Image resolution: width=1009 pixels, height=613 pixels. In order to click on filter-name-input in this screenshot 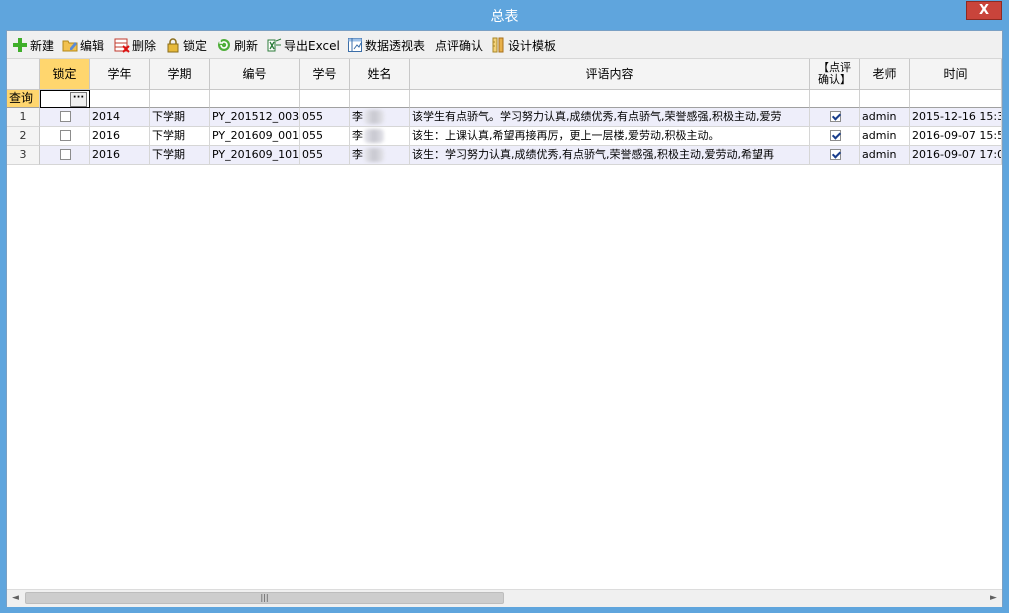, I will do `click(380, 99)`.